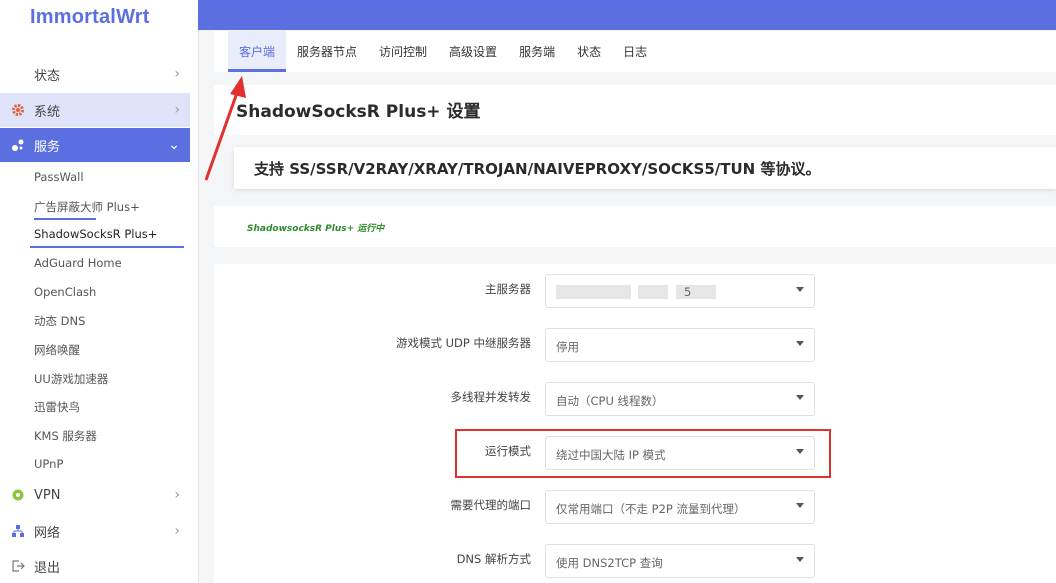 The width and height of the screenshot is (1056, 583). Describe the element at coordinates (47, 495) in the screenshot. I see `sidebar-item-label: VPN` at that location.